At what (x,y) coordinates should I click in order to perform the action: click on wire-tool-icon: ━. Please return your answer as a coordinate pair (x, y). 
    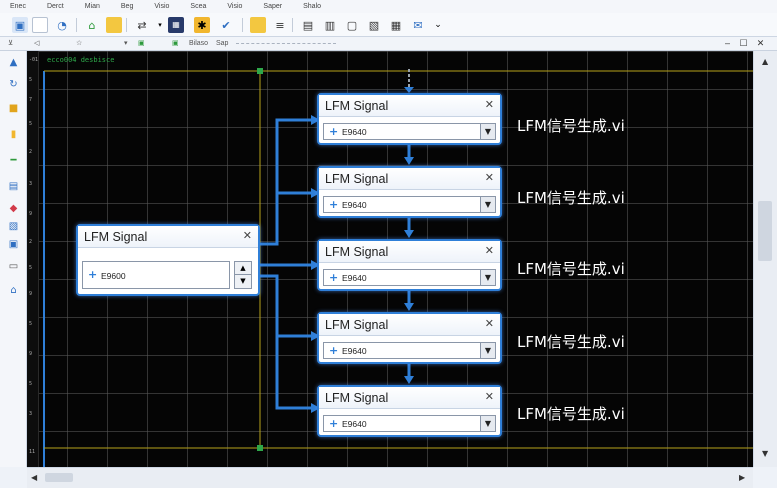
    Looking at the image, I should click on (13, 160).